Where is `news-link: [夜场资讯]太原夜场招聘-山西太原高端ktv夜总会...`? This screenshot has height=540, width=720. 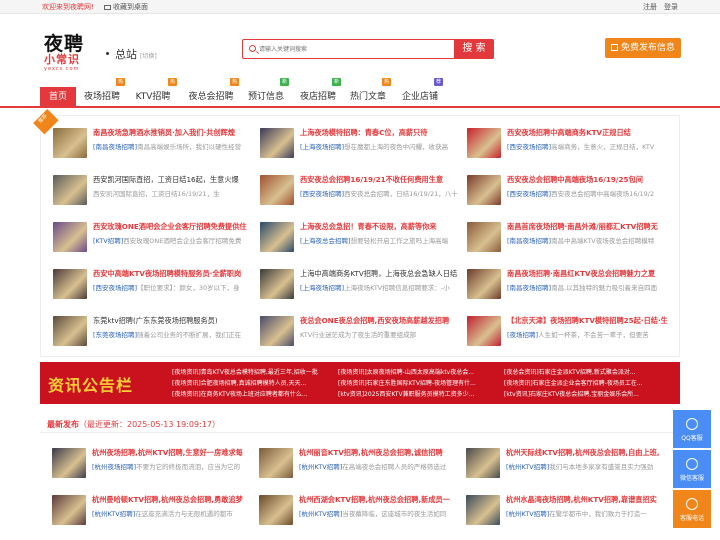 news-link: [夜场资讯]太原夜场招聘-山西太原高端ktv夜总会... is located at coordinates (418, 371).